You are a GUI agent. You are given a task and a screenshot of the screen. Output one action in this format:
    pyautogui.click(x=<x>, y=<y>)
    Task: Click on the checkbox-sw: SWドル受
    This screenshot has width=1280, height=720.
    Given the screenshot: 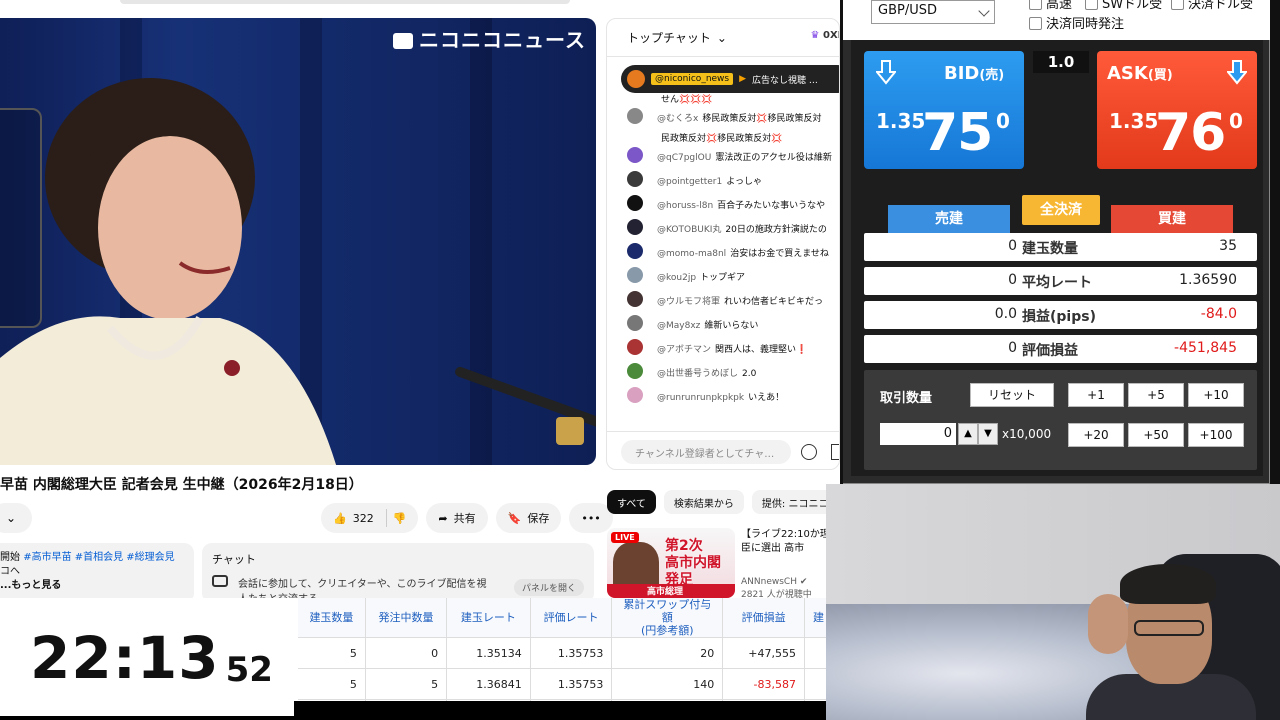 What is the action you would take?
    pyautogui.click(x=1123, y=6)
    